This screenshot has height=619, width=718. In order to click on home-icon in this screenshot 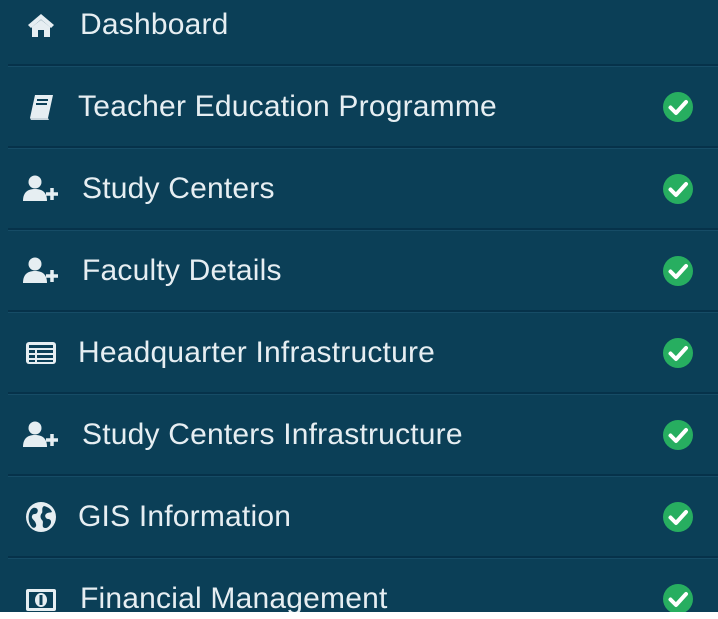, I will do `click(41, 25)`.